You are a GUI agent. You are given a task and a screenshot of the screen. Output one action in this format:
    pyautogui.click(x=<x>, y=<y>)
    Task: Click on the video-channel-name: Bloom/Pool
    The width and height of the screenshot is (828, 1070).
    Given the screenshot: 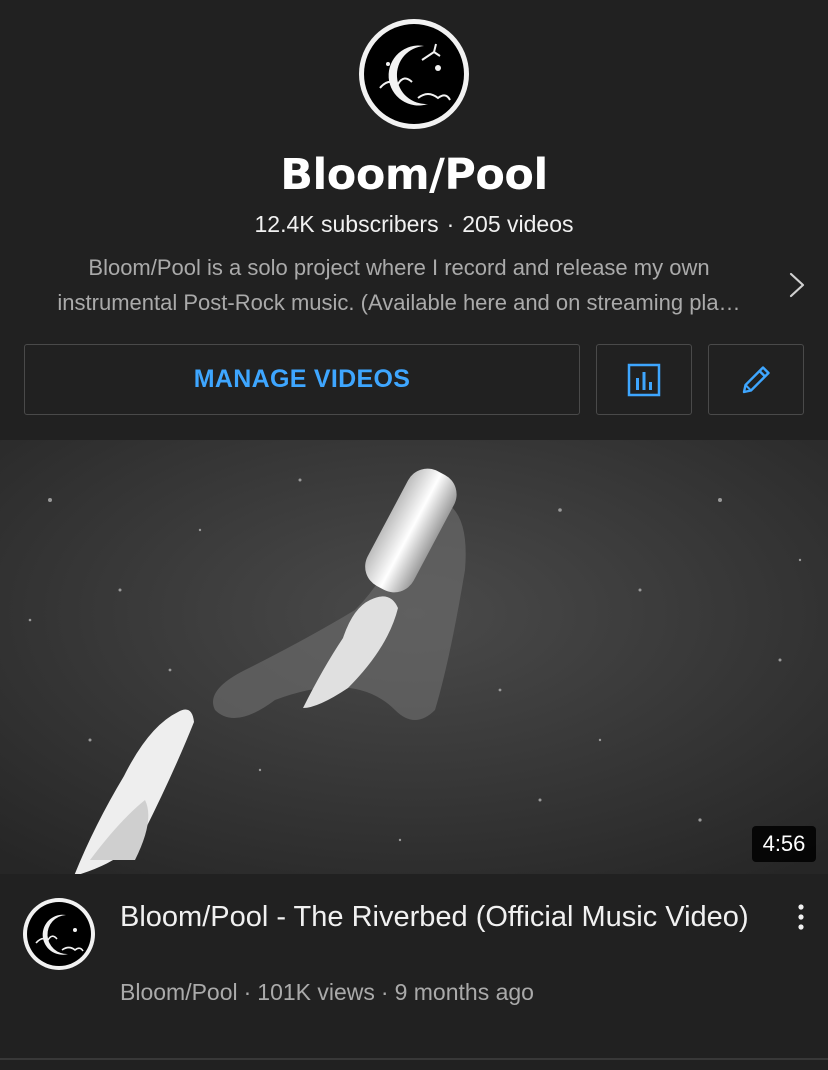 What is the action you would take?
    pyautogui.click(x=179, y=992)
    